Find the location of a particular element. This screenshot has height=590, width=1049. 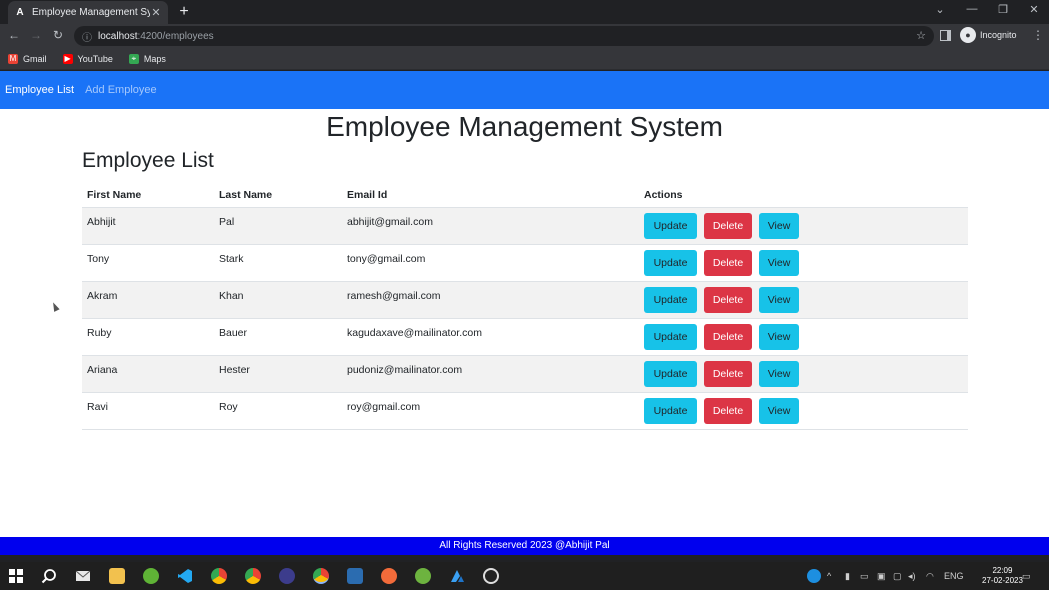

cell-email: ramesh@gmail.com is located at coordinates (490, 300).